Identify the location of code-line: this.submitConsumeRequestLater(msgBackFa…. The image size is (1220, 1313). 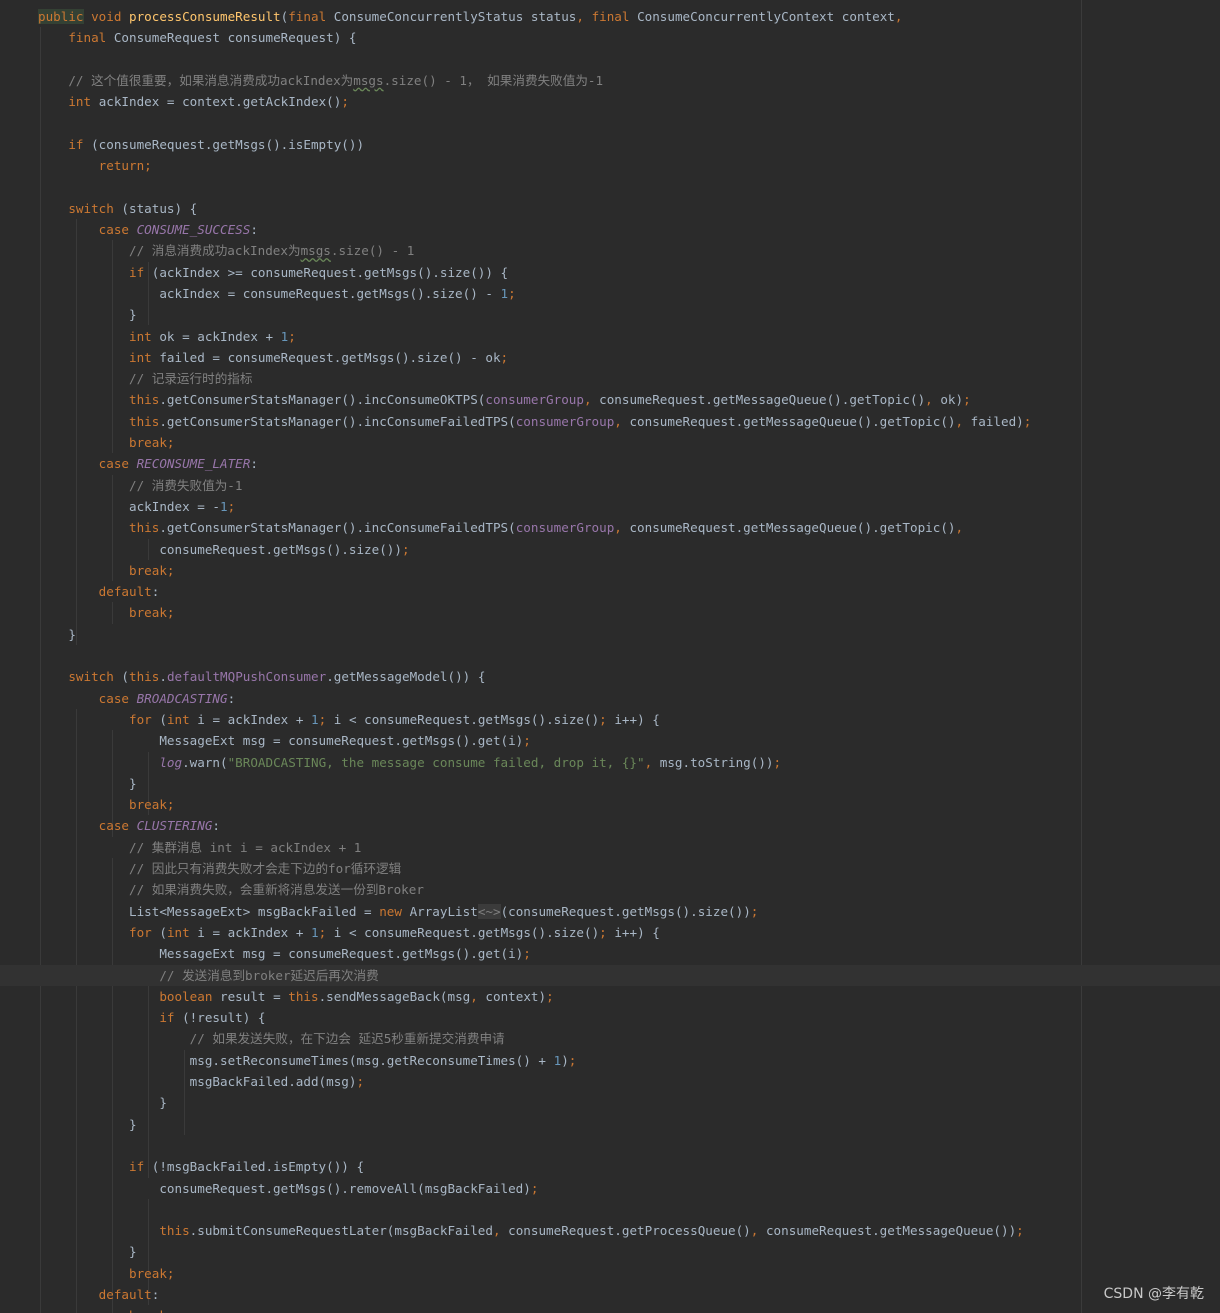
(610, 1230).